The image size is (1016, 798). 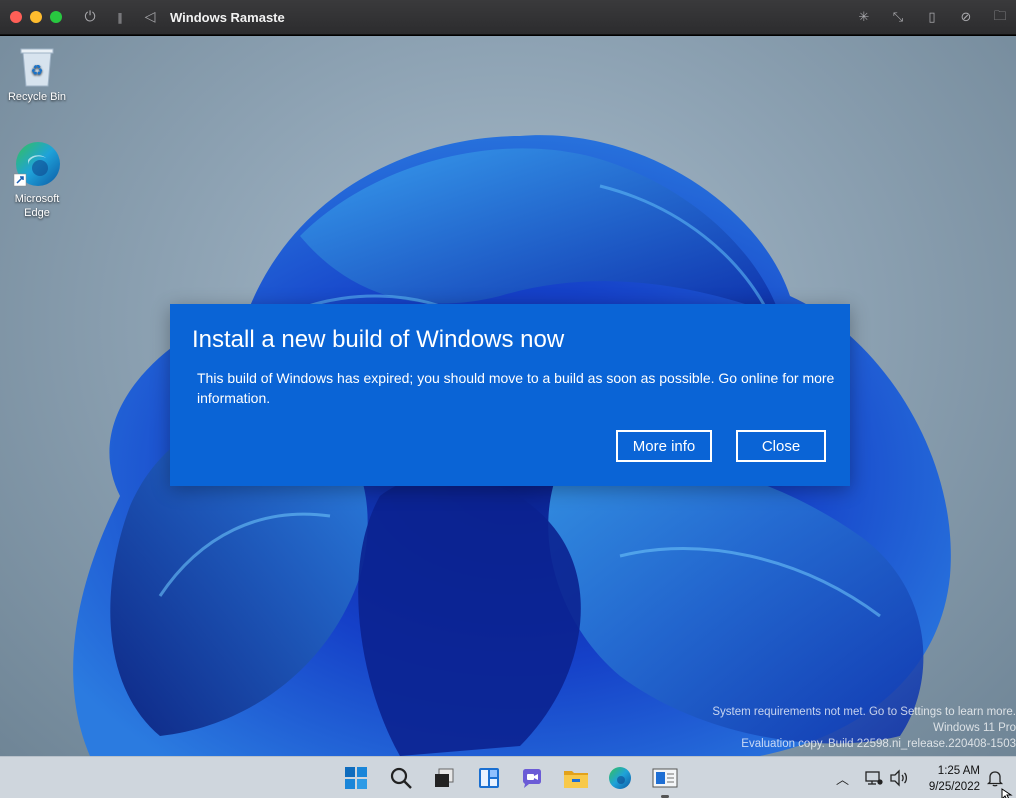 What do you see at coordinates (966, 17) in the screenshot?
I see `network-icon: ⊘` at bounding box center [966, 17].